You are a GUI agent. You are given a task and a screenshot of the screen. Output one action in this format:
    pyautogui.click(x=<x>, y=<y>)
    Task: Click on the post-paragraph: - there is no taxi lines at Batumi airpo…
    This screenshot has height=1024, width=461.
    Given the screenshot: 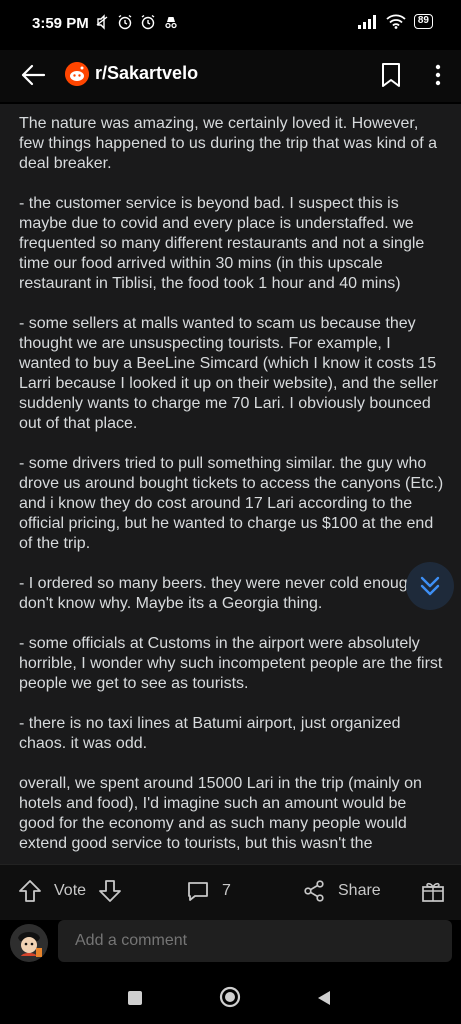 What is the action you would take?
    pyautogui.click(x=210, y=733)
    